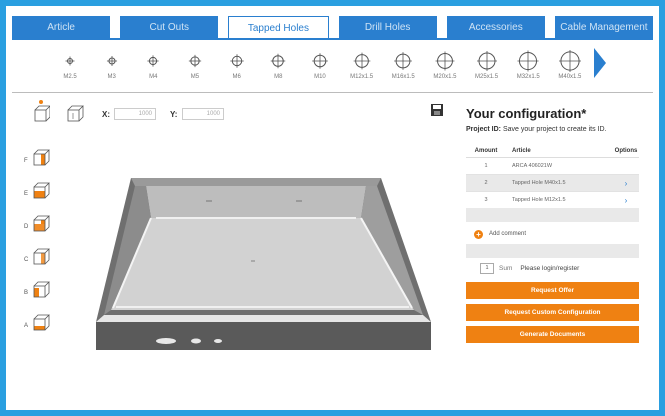 The image size is (665, 416). I want to click on size-option: M3, so click(112, 67).